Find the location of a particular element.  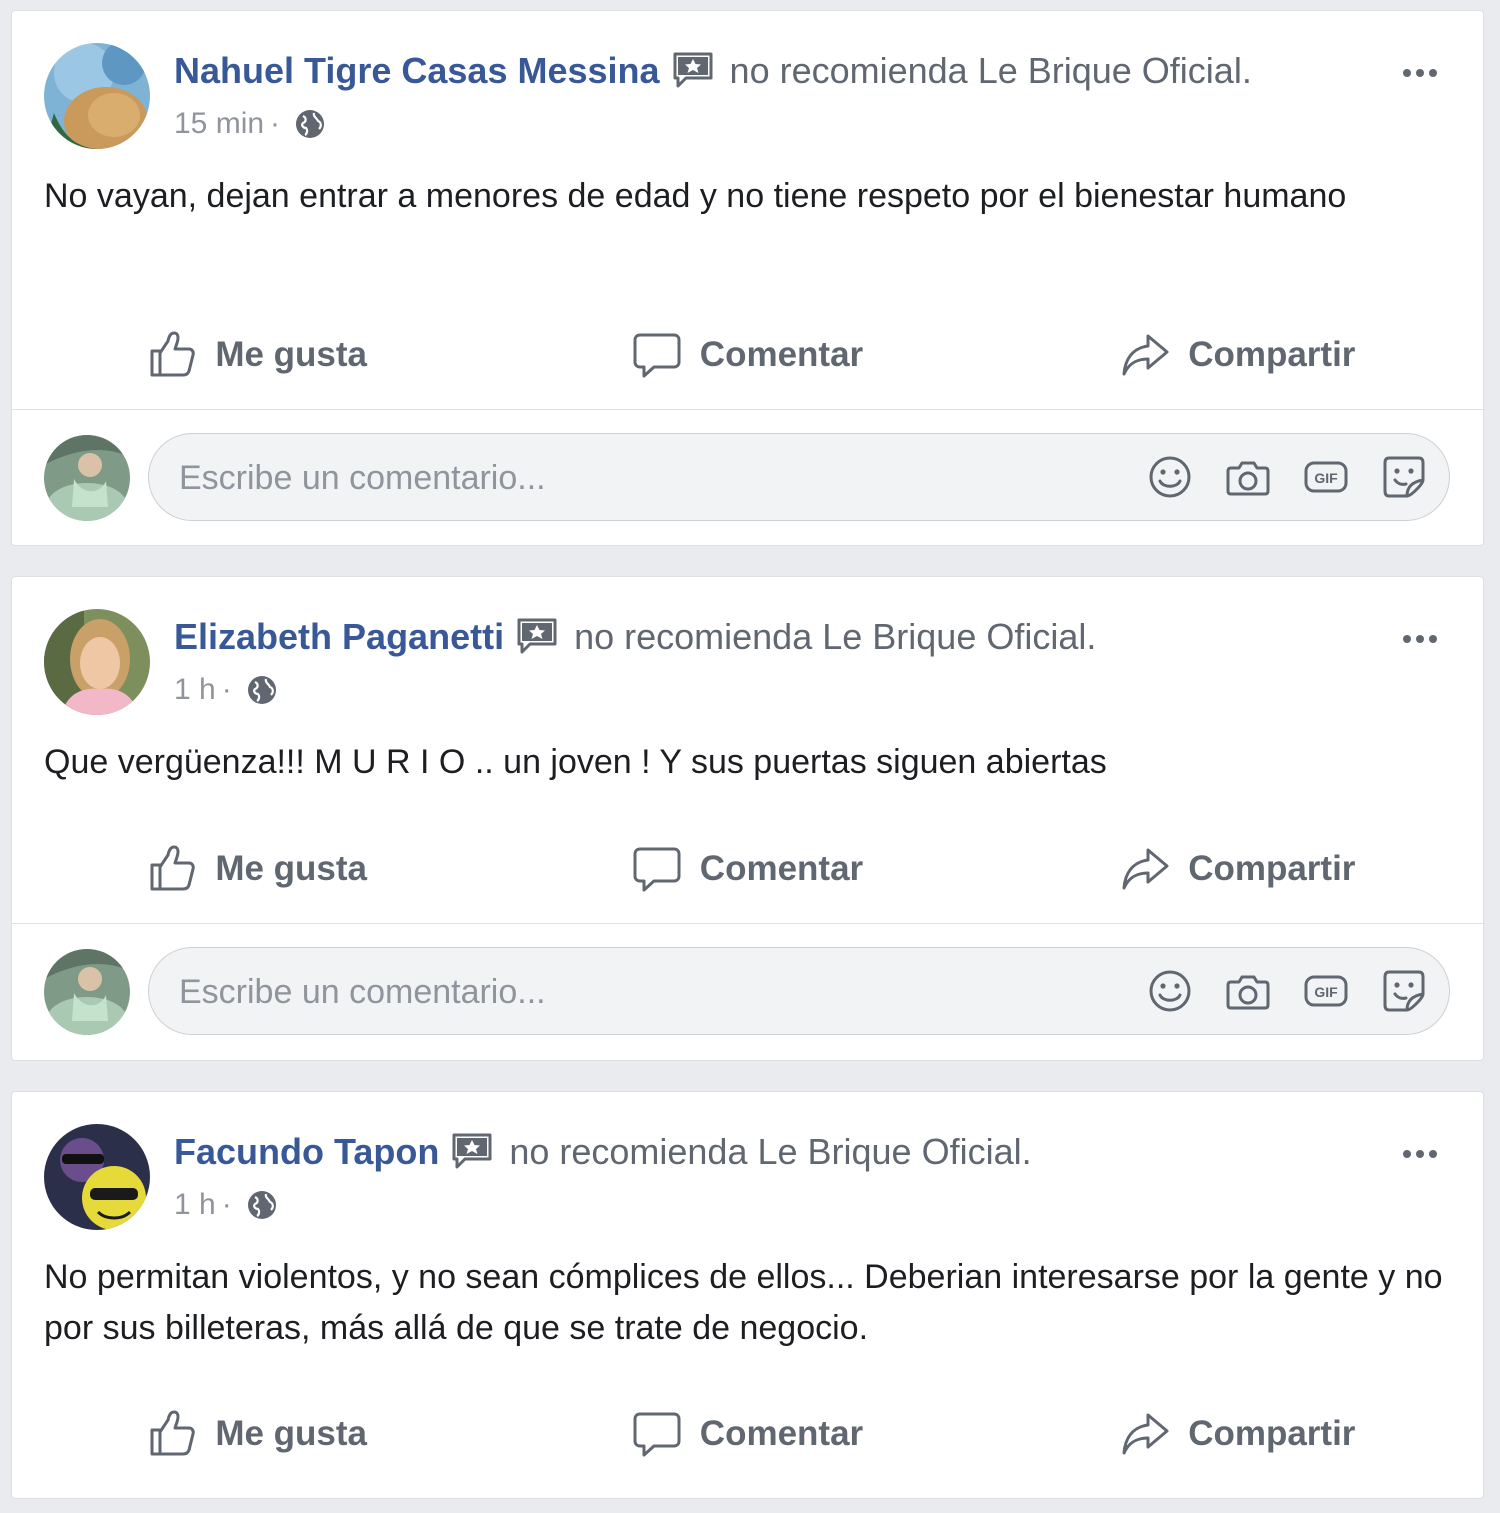

author-name: Facundo Tapon is located at coordinates (306, 1152).